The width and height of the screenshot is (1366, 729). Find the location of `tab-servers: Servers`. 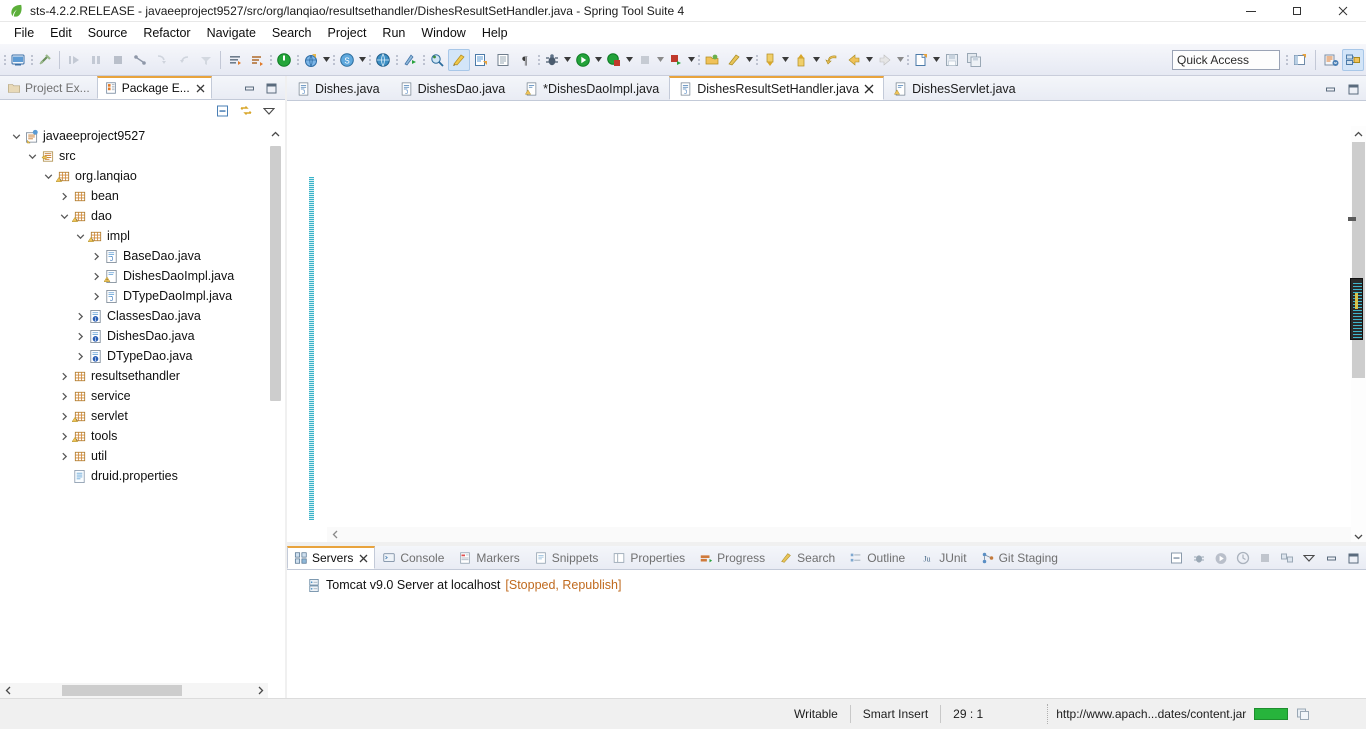

tab-servers: Servers is located at coordinates (331, 557).